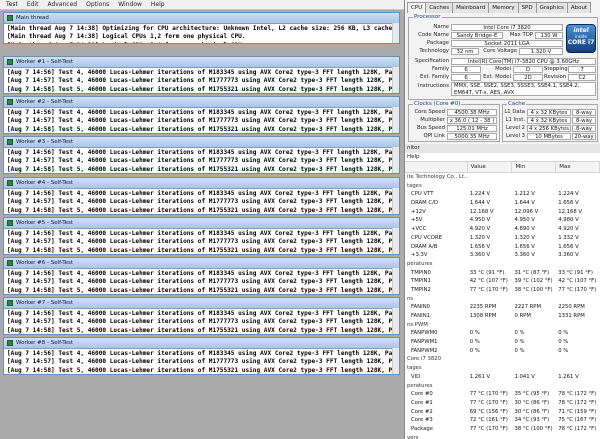 Image resolution: width=600 pixels, height=439 pixels. Describe the element at coordinates (414, 185) in the screenshot. I see `sensor-name: tages` at that location.